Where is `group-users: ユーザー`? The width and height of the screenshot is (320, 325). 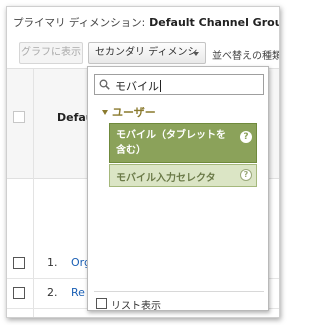
group-users: ユーザー is located at coordinates (129, 112).